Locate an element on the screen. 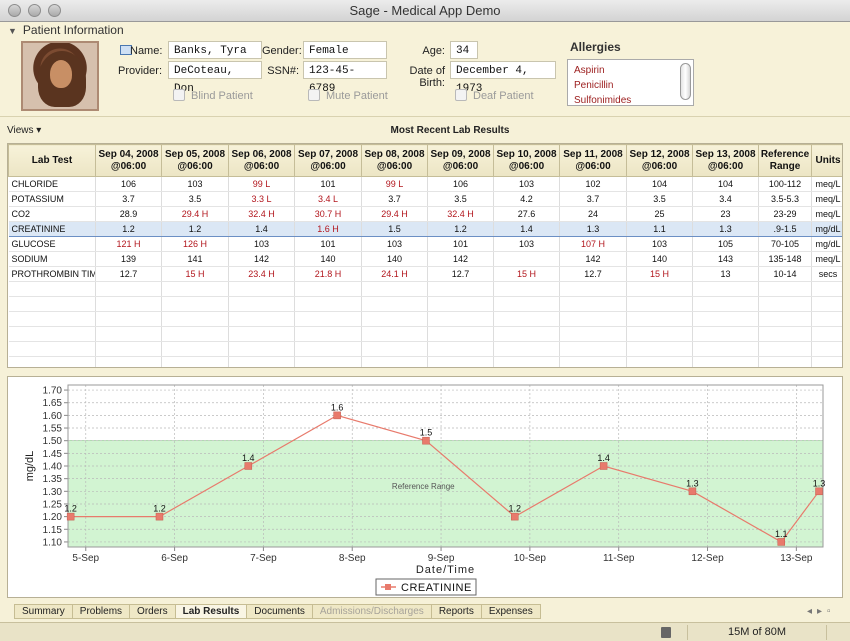  lab-test-name: POTASSIUM is located at coordinates (52, 199).